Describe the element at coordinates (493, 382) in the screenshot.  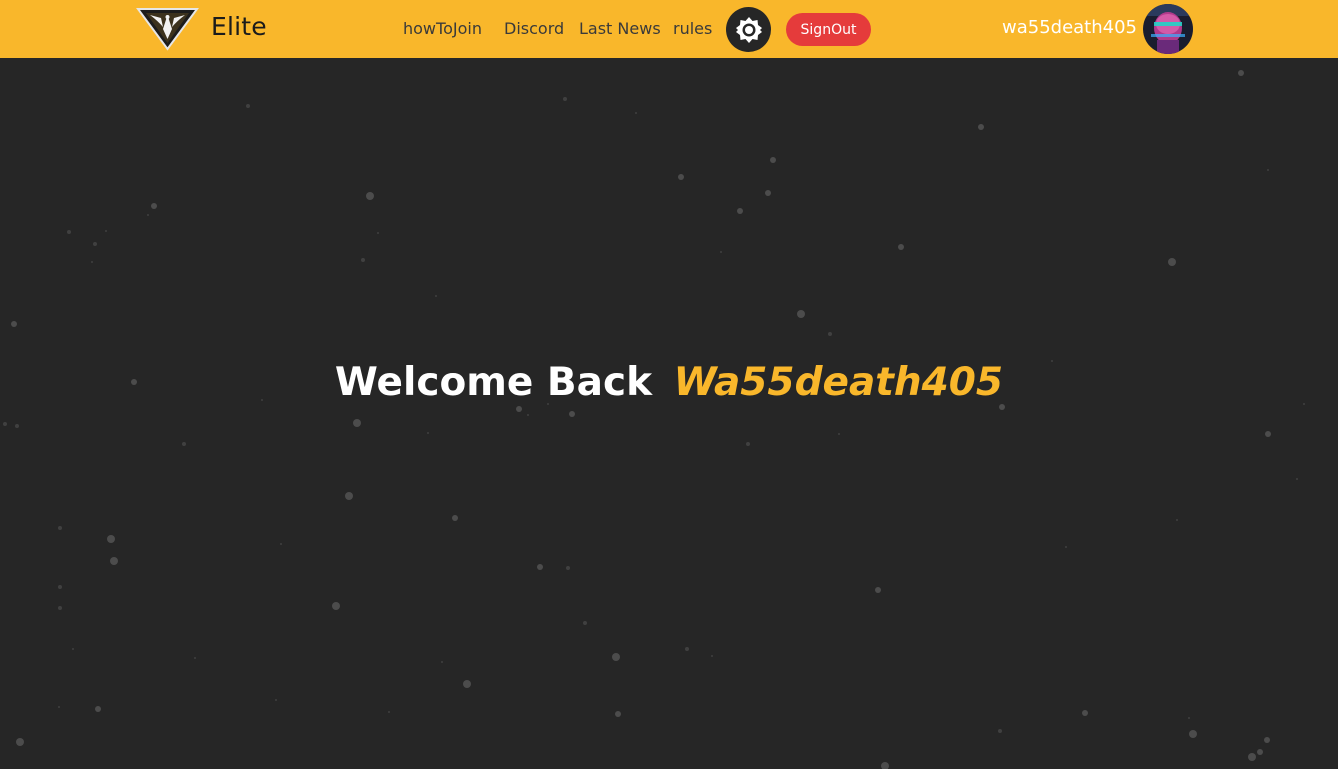
I see `welcome-greeting: Welcome Back` at that location.